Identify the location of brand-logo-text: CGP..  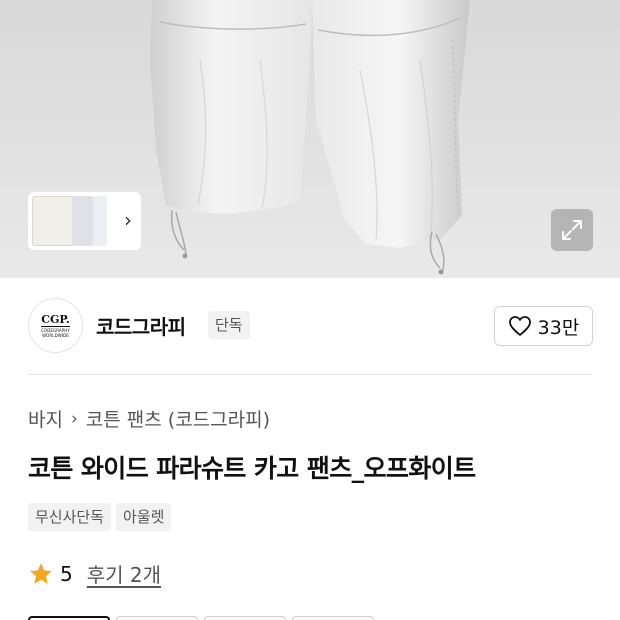
(55, 319).